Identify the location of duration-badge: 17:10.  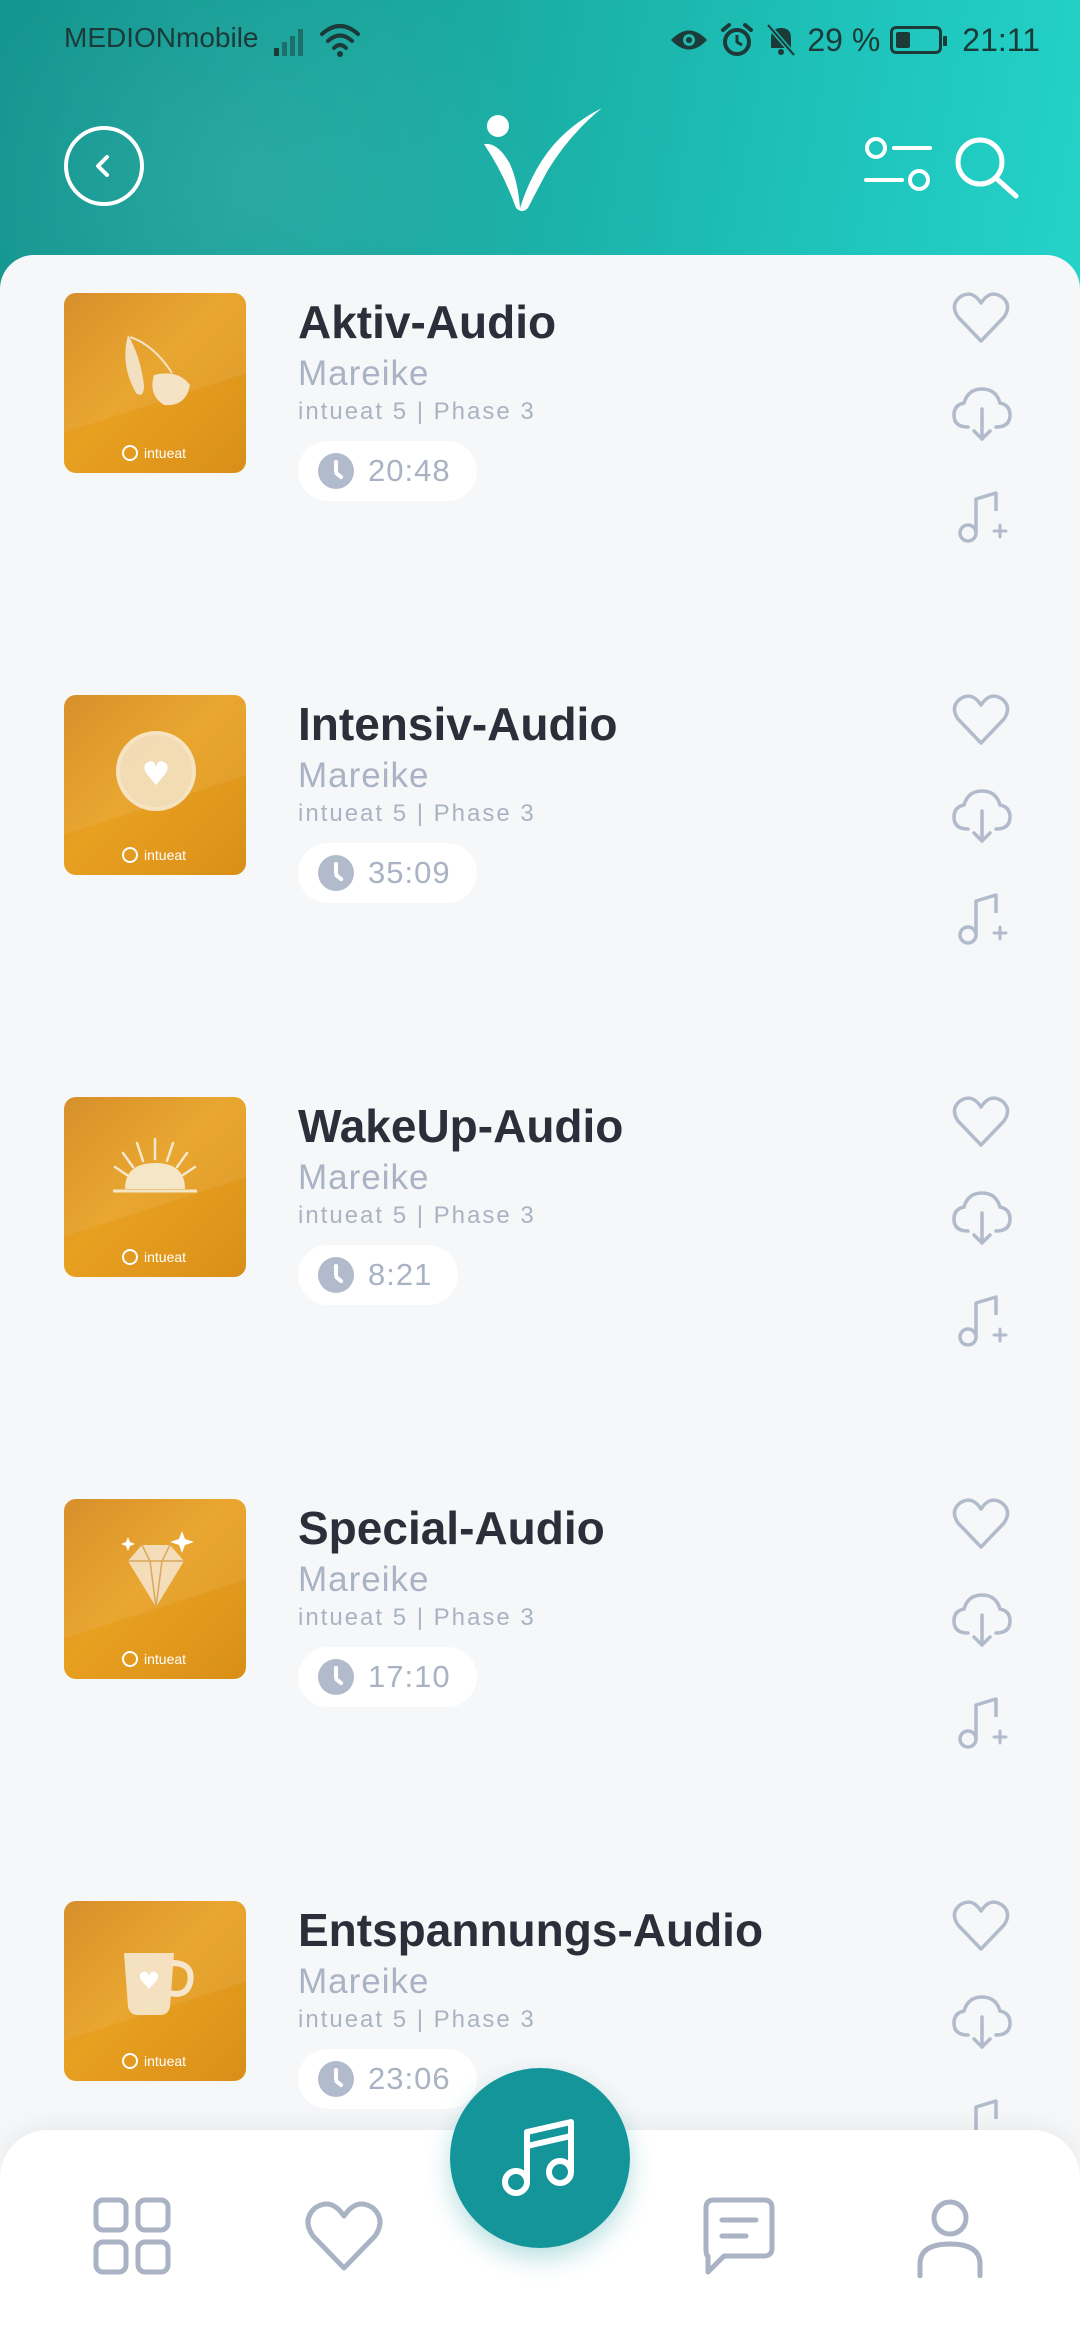
(387, 1677).